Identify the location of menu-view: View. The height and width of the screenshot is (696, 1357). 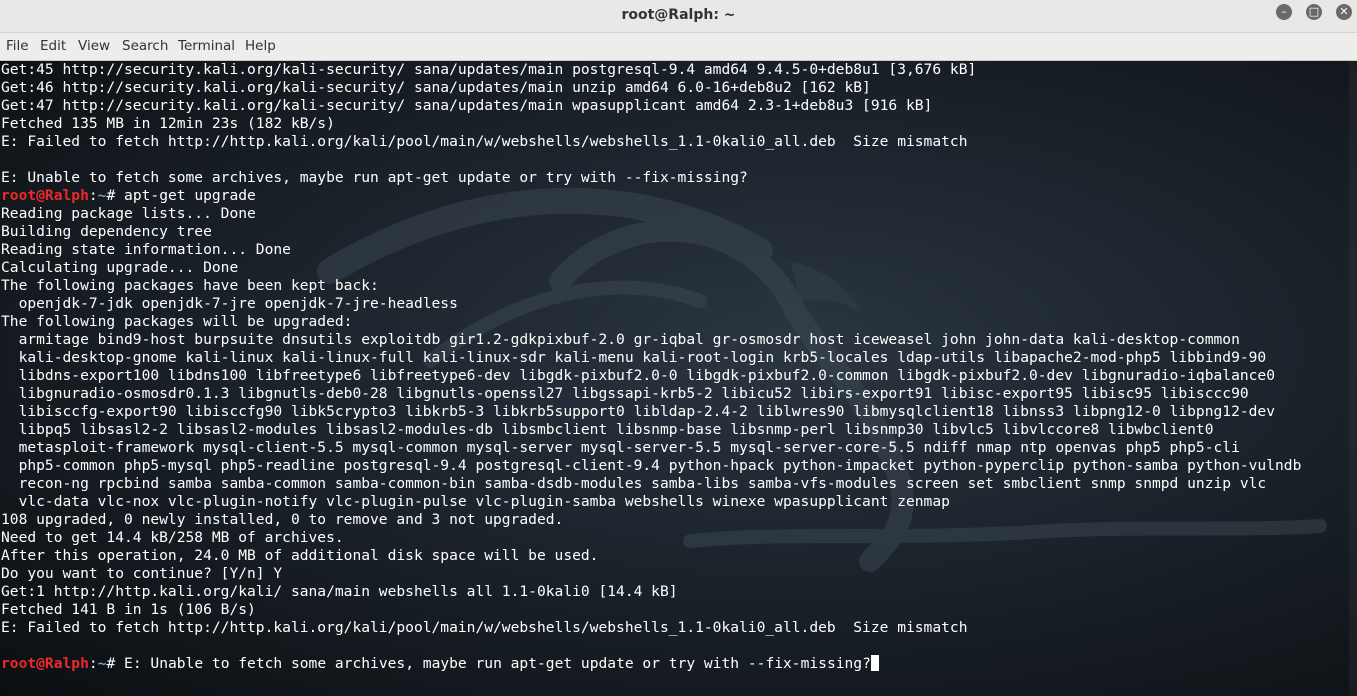
(94, 46).